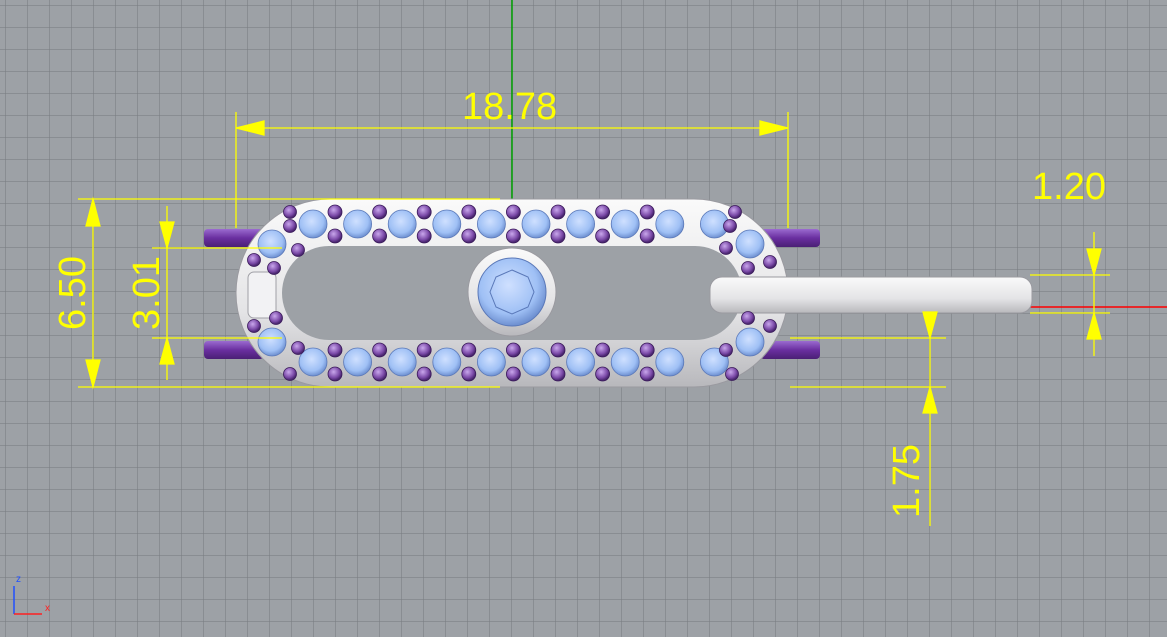 This screenshot has width=1167, height=637. I want to click on left-bridge, so click(262, 295).